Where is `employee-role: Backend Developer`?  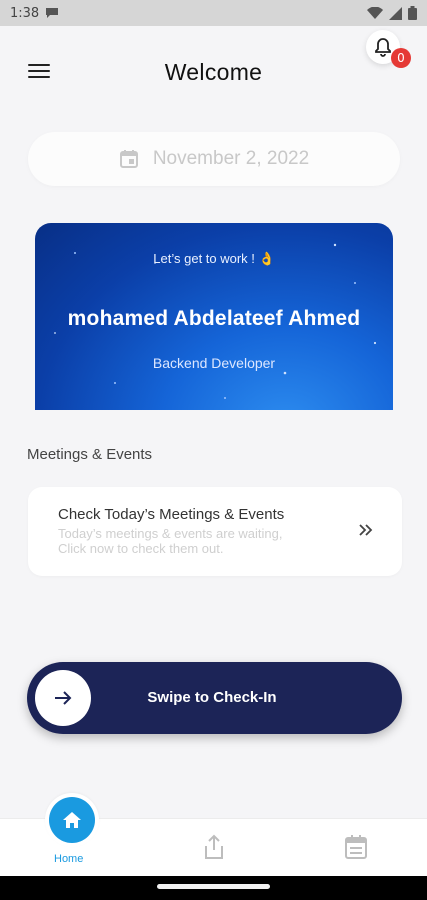 employee-role: Backend Developer is located at coordinates (214, 363).